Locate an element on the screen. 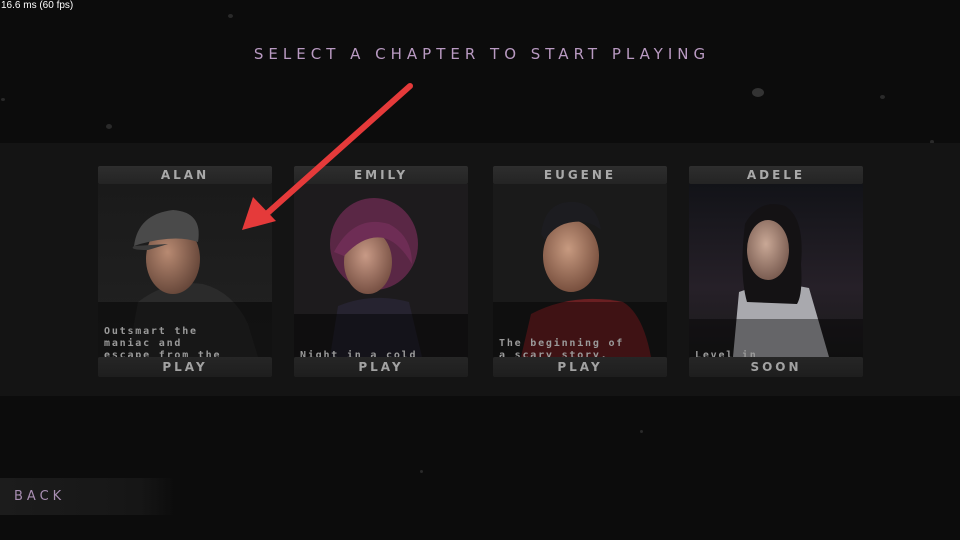 This screenshot has width=960, height=540. chapter-portrait-adele is located at coordinates (776, 270).